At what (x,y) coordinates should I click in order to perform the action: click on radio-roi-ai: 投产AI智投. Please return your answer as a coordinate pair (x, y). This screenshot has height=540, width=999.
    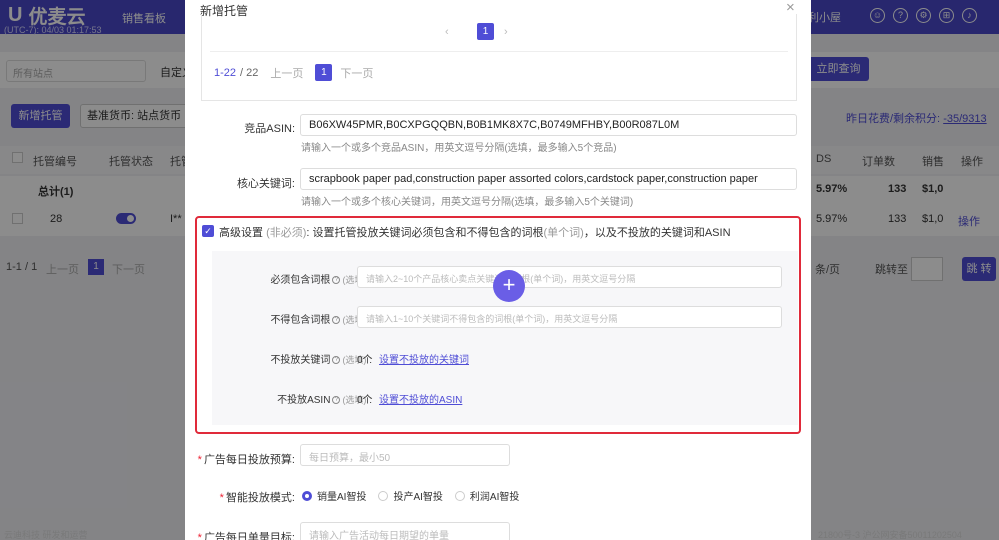
    Looking at the image, I should click on (410, 495).